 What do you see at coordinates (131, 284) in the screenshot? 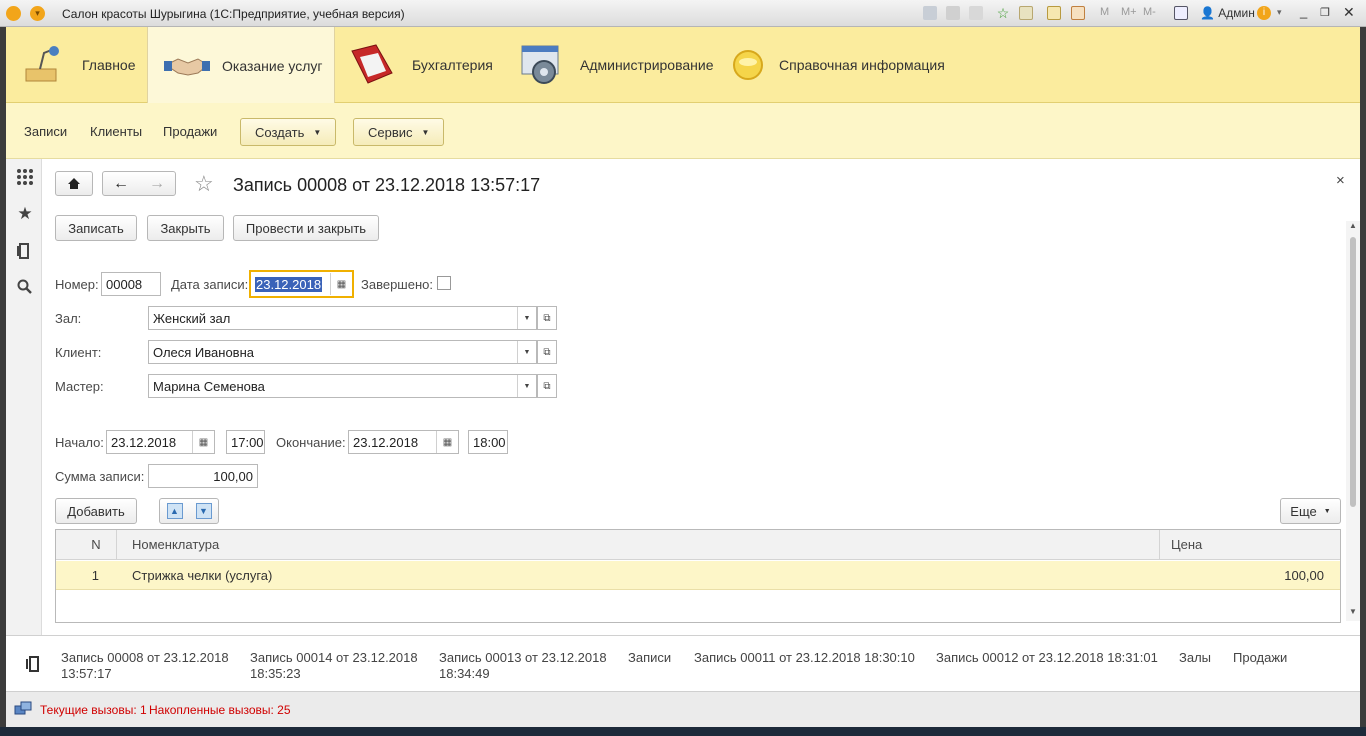
I see `number-field: 00008` at bounding box center [131, 284].